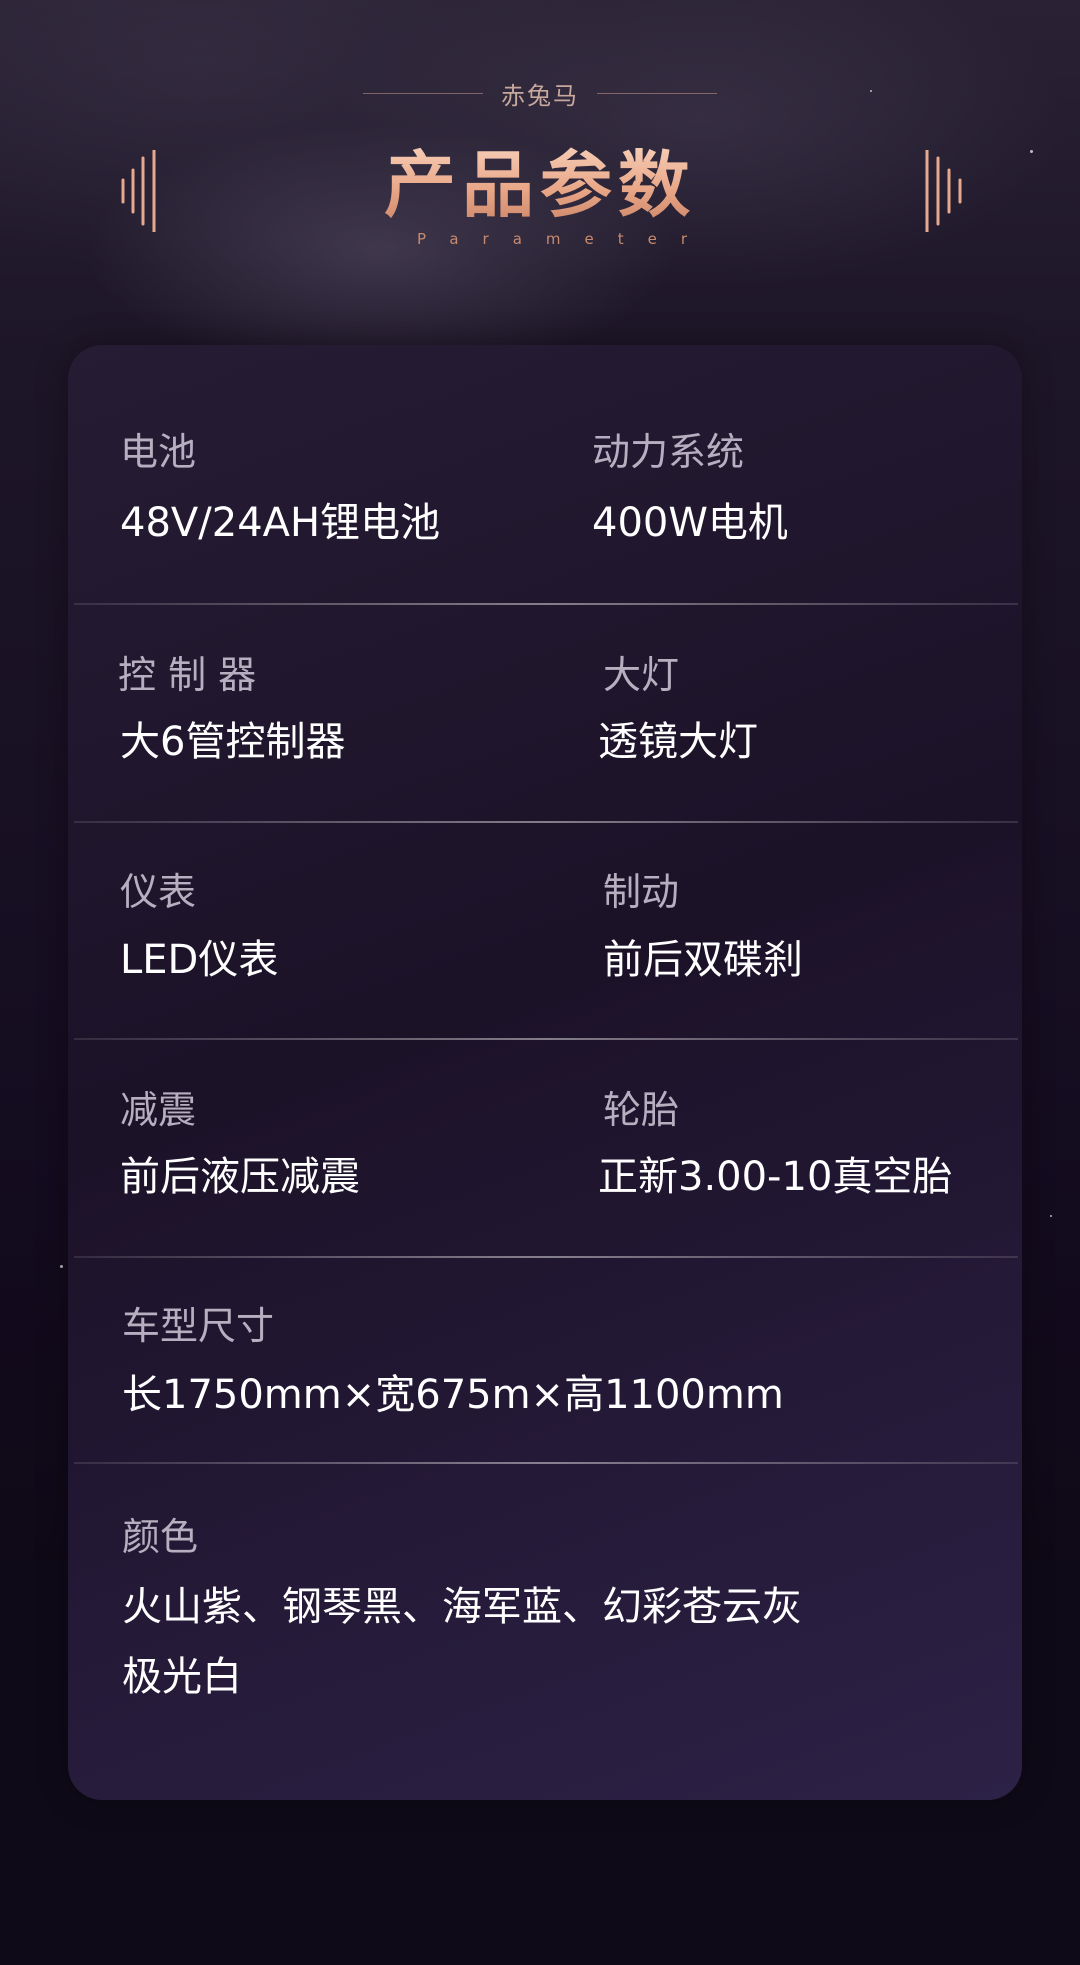  What do you see at coordinates (641, 1110) in the screenshot?
I see `tire-label: 轮胎` at bounding box center [641, 1110].